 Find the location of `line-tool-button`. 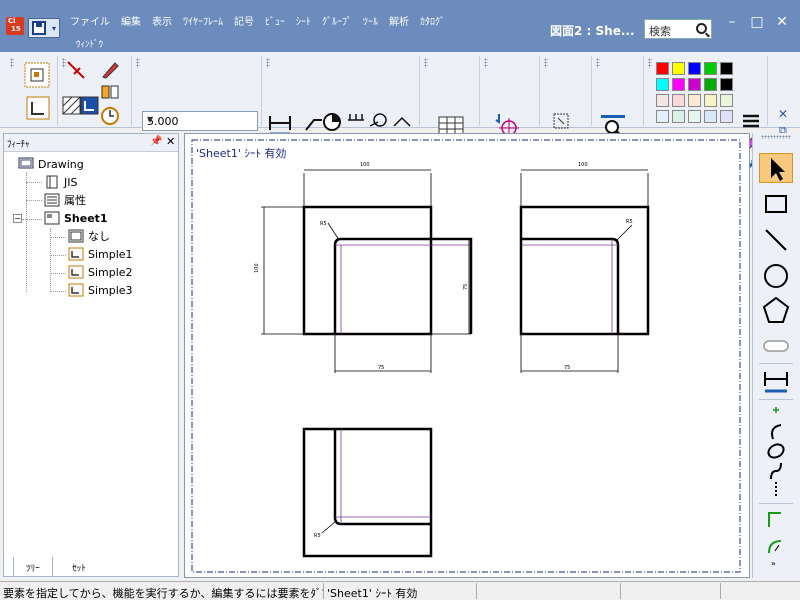

line-tool-button is located at coordinates (776, 240).